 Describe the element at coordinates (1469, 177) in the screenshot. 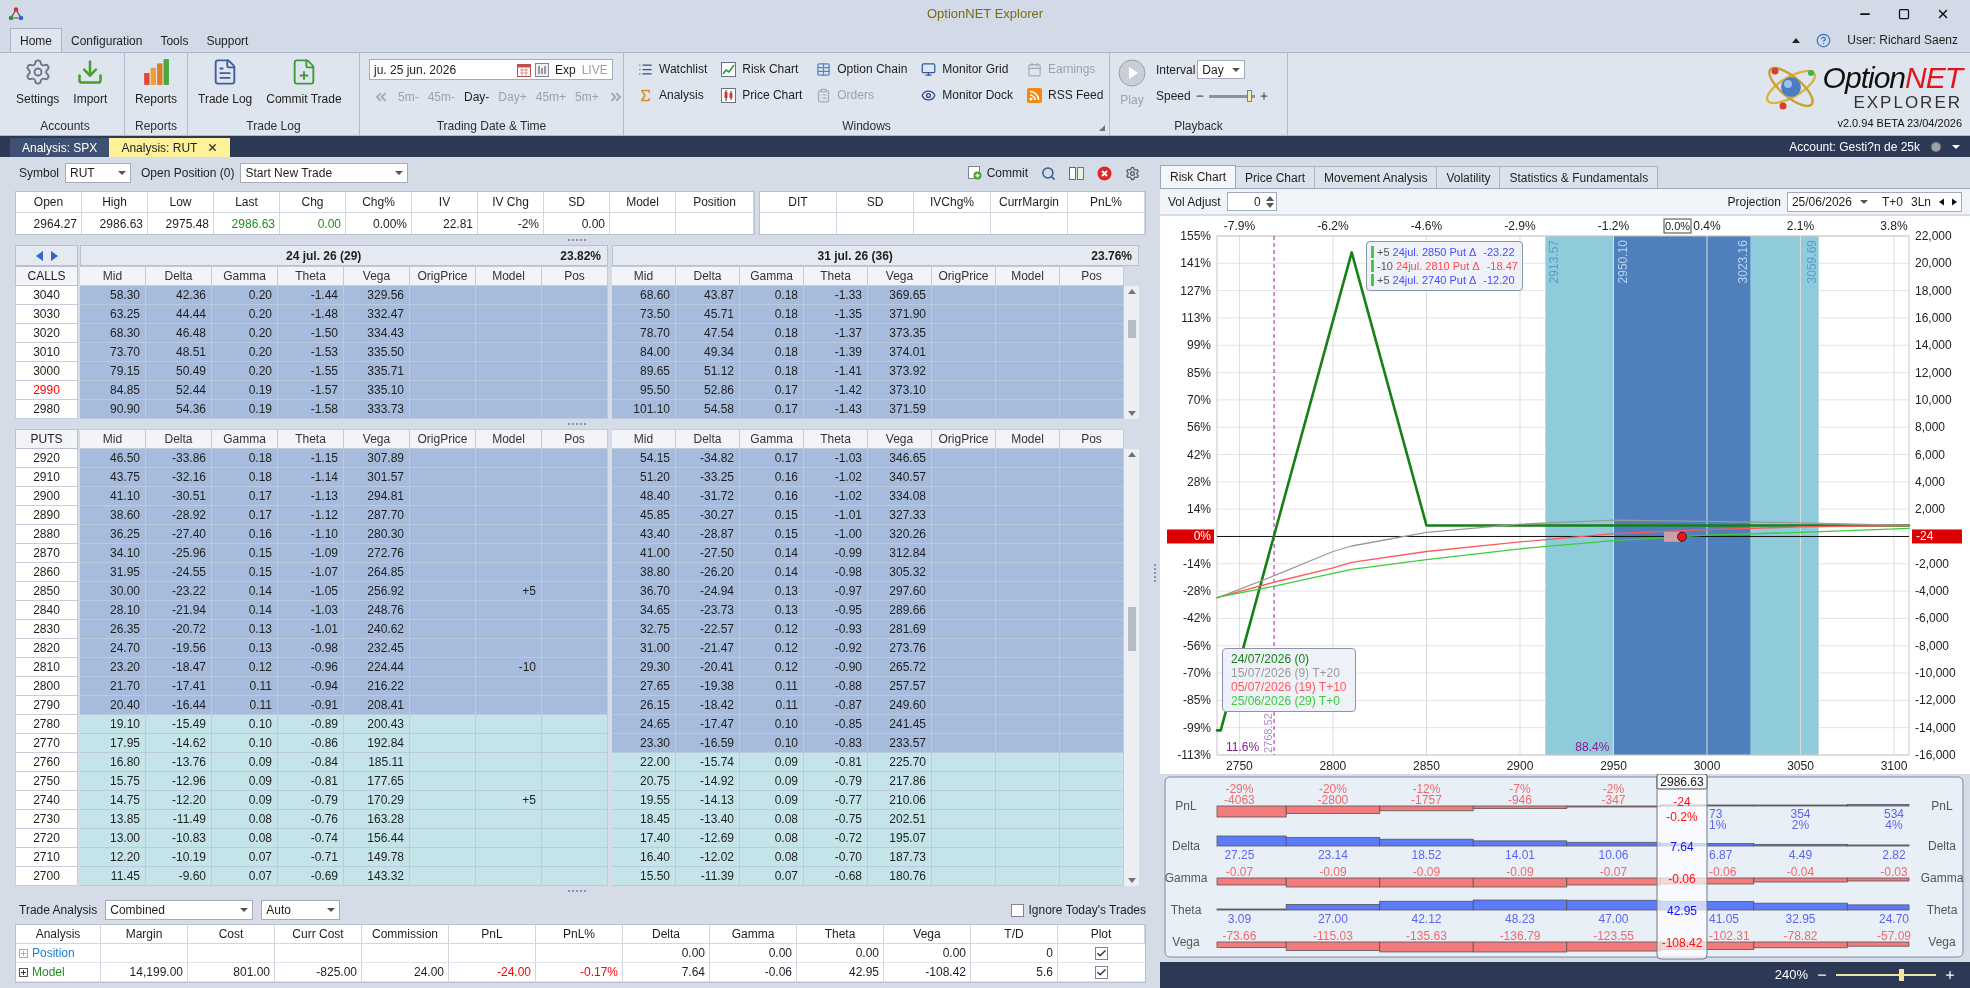

I see `panel-tab: Volatility` at that location.